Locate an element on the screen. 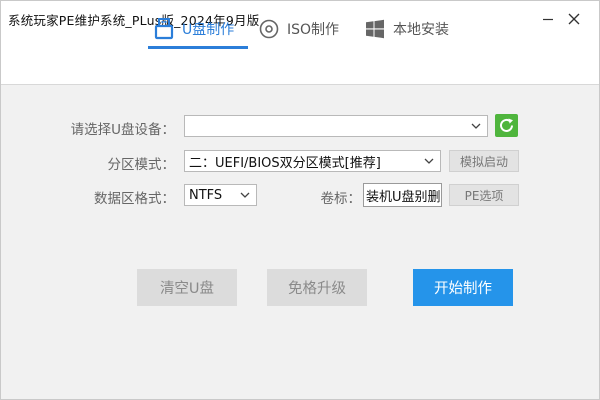 The height and width of the screenshot is (400, 600). minimize-button is located at coordinates (548, 19).